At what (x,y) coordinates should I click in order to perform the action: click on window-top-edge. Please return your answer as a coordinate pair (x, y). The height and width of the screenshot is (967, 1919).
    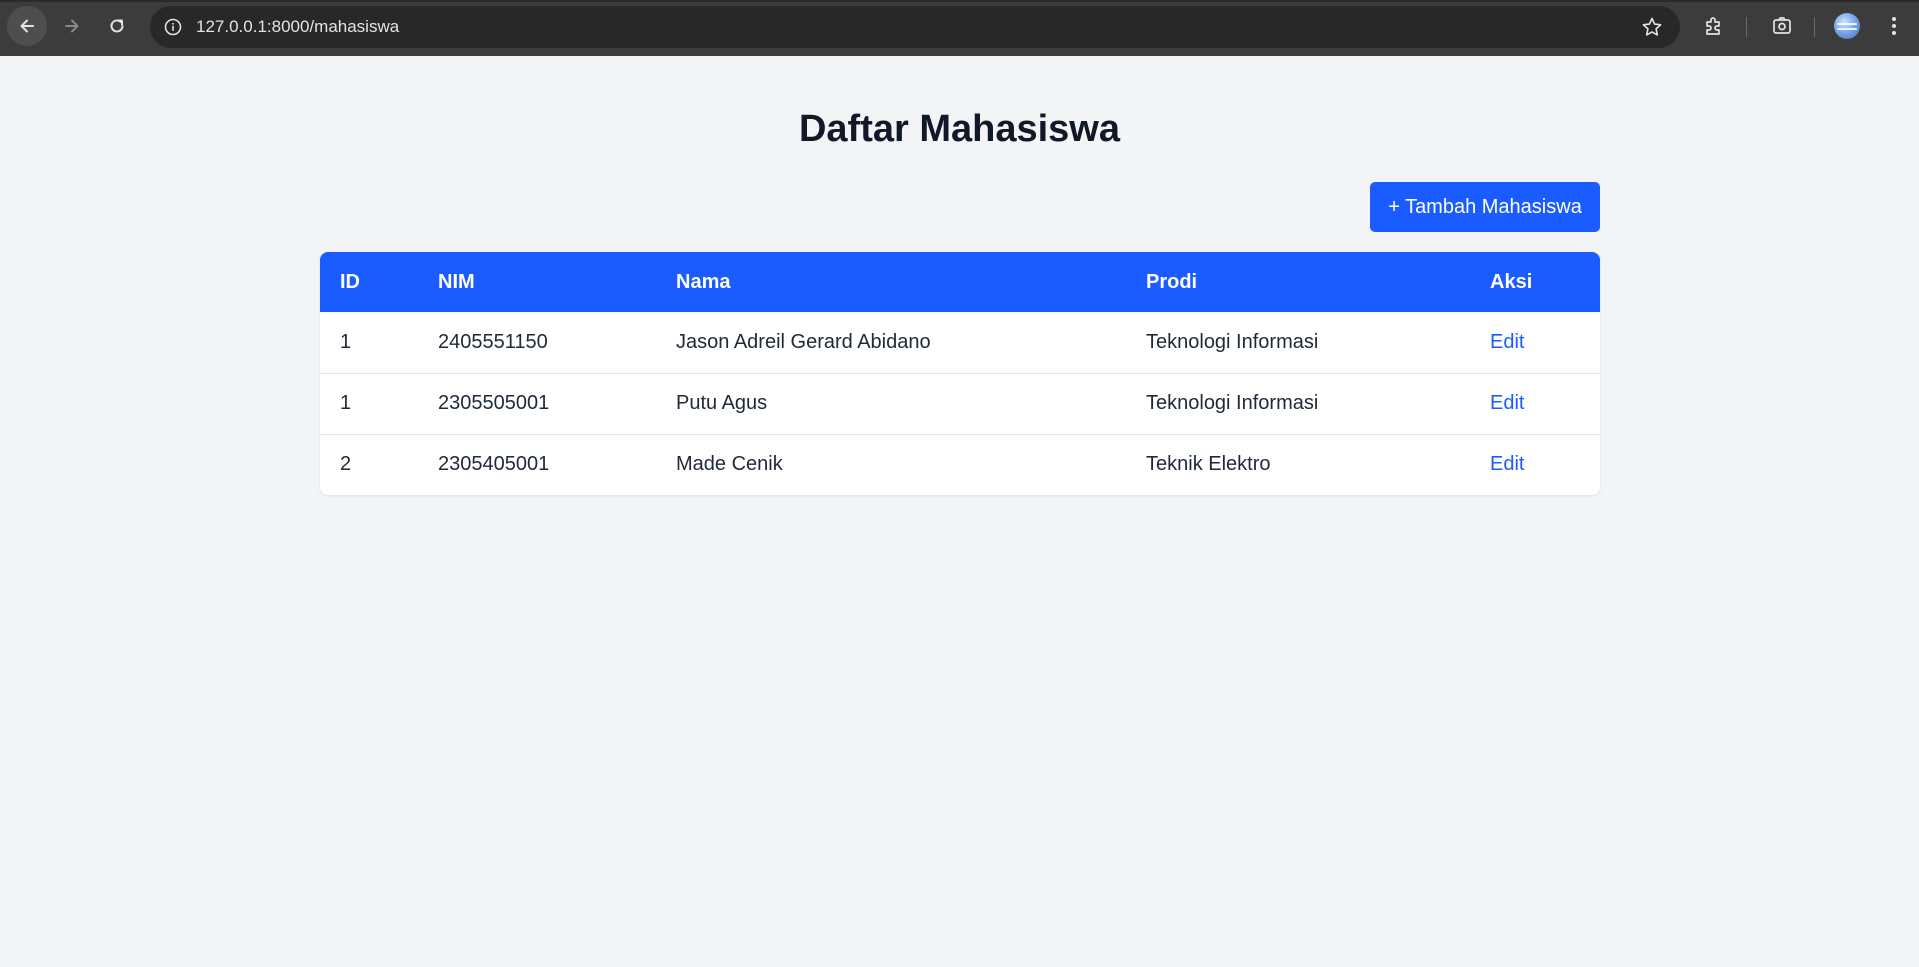
    Looking at the image, I should click on (959, 1).